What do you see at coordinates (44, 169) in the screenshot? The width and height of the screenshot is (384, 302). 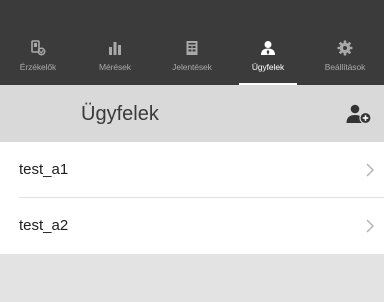 I see `client-name: test_a1` at bounding box center [44, 169].